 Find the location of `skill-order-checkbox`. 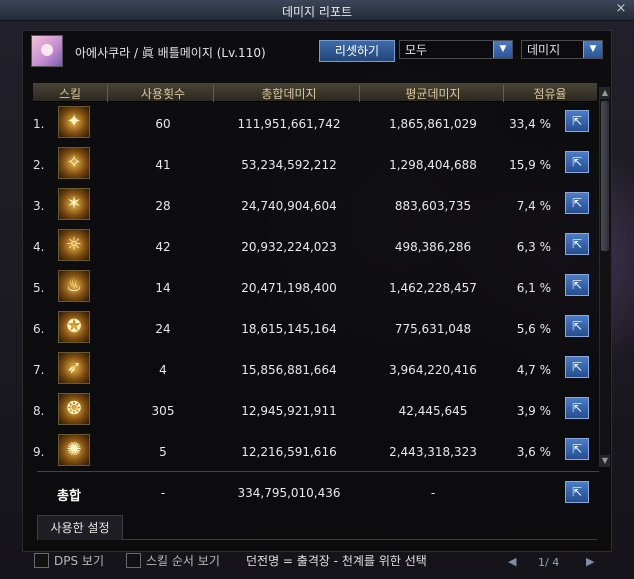

skill-order-checkbox is located at coordinates (133, 560).